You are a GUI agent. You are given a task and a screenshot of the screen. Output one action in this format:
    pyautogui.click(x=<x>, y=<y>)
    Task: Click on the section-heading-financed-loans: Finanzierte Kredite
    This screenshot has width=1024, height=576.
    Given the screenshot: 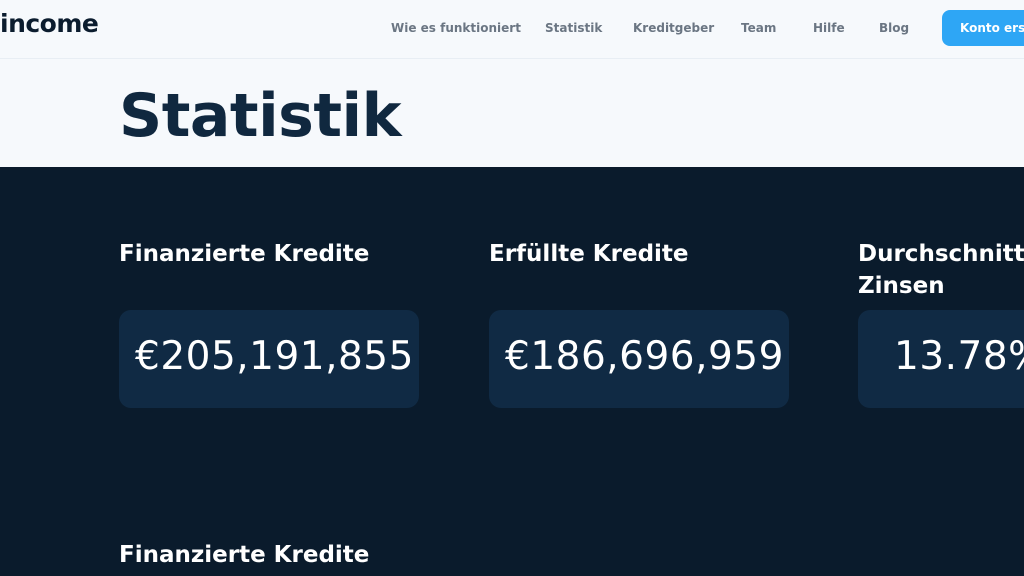 What is the action you would take?
    pyautogui.click(x=244, y=555)
    